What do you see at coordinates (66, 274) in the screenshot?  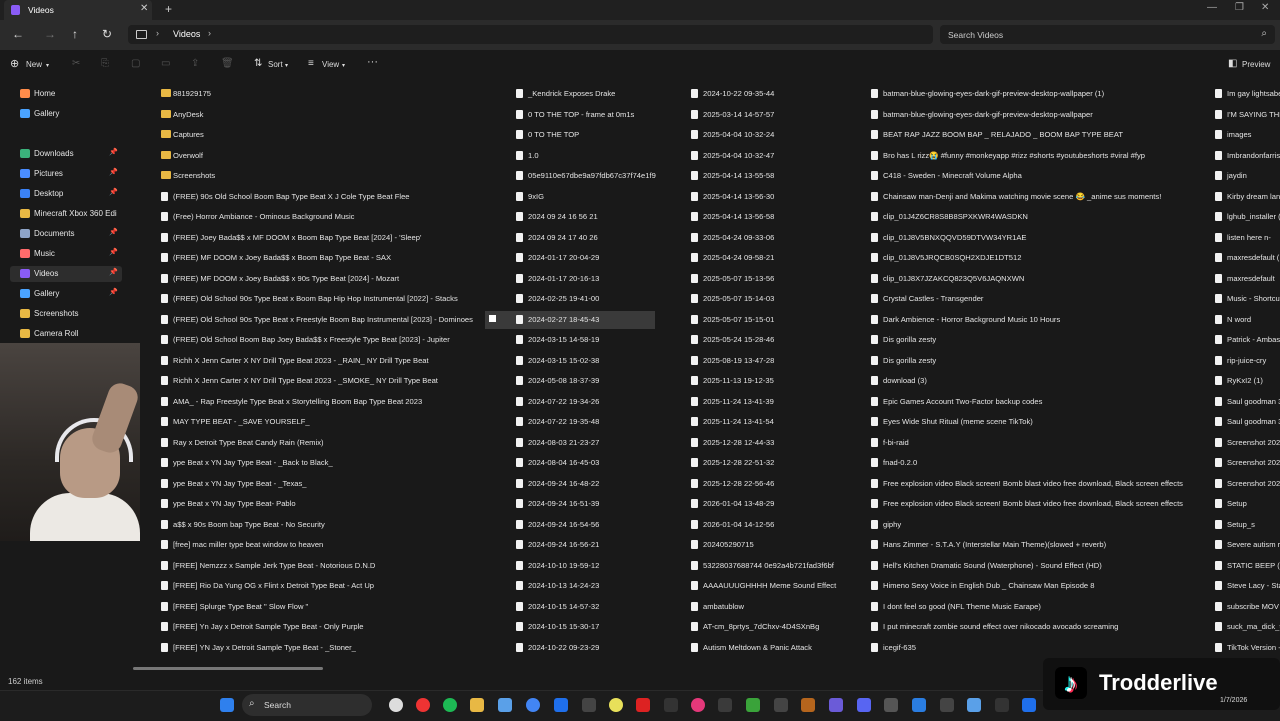 I see `sidebar-item-videos: Videos 📌` at bounding box center [66, 274].